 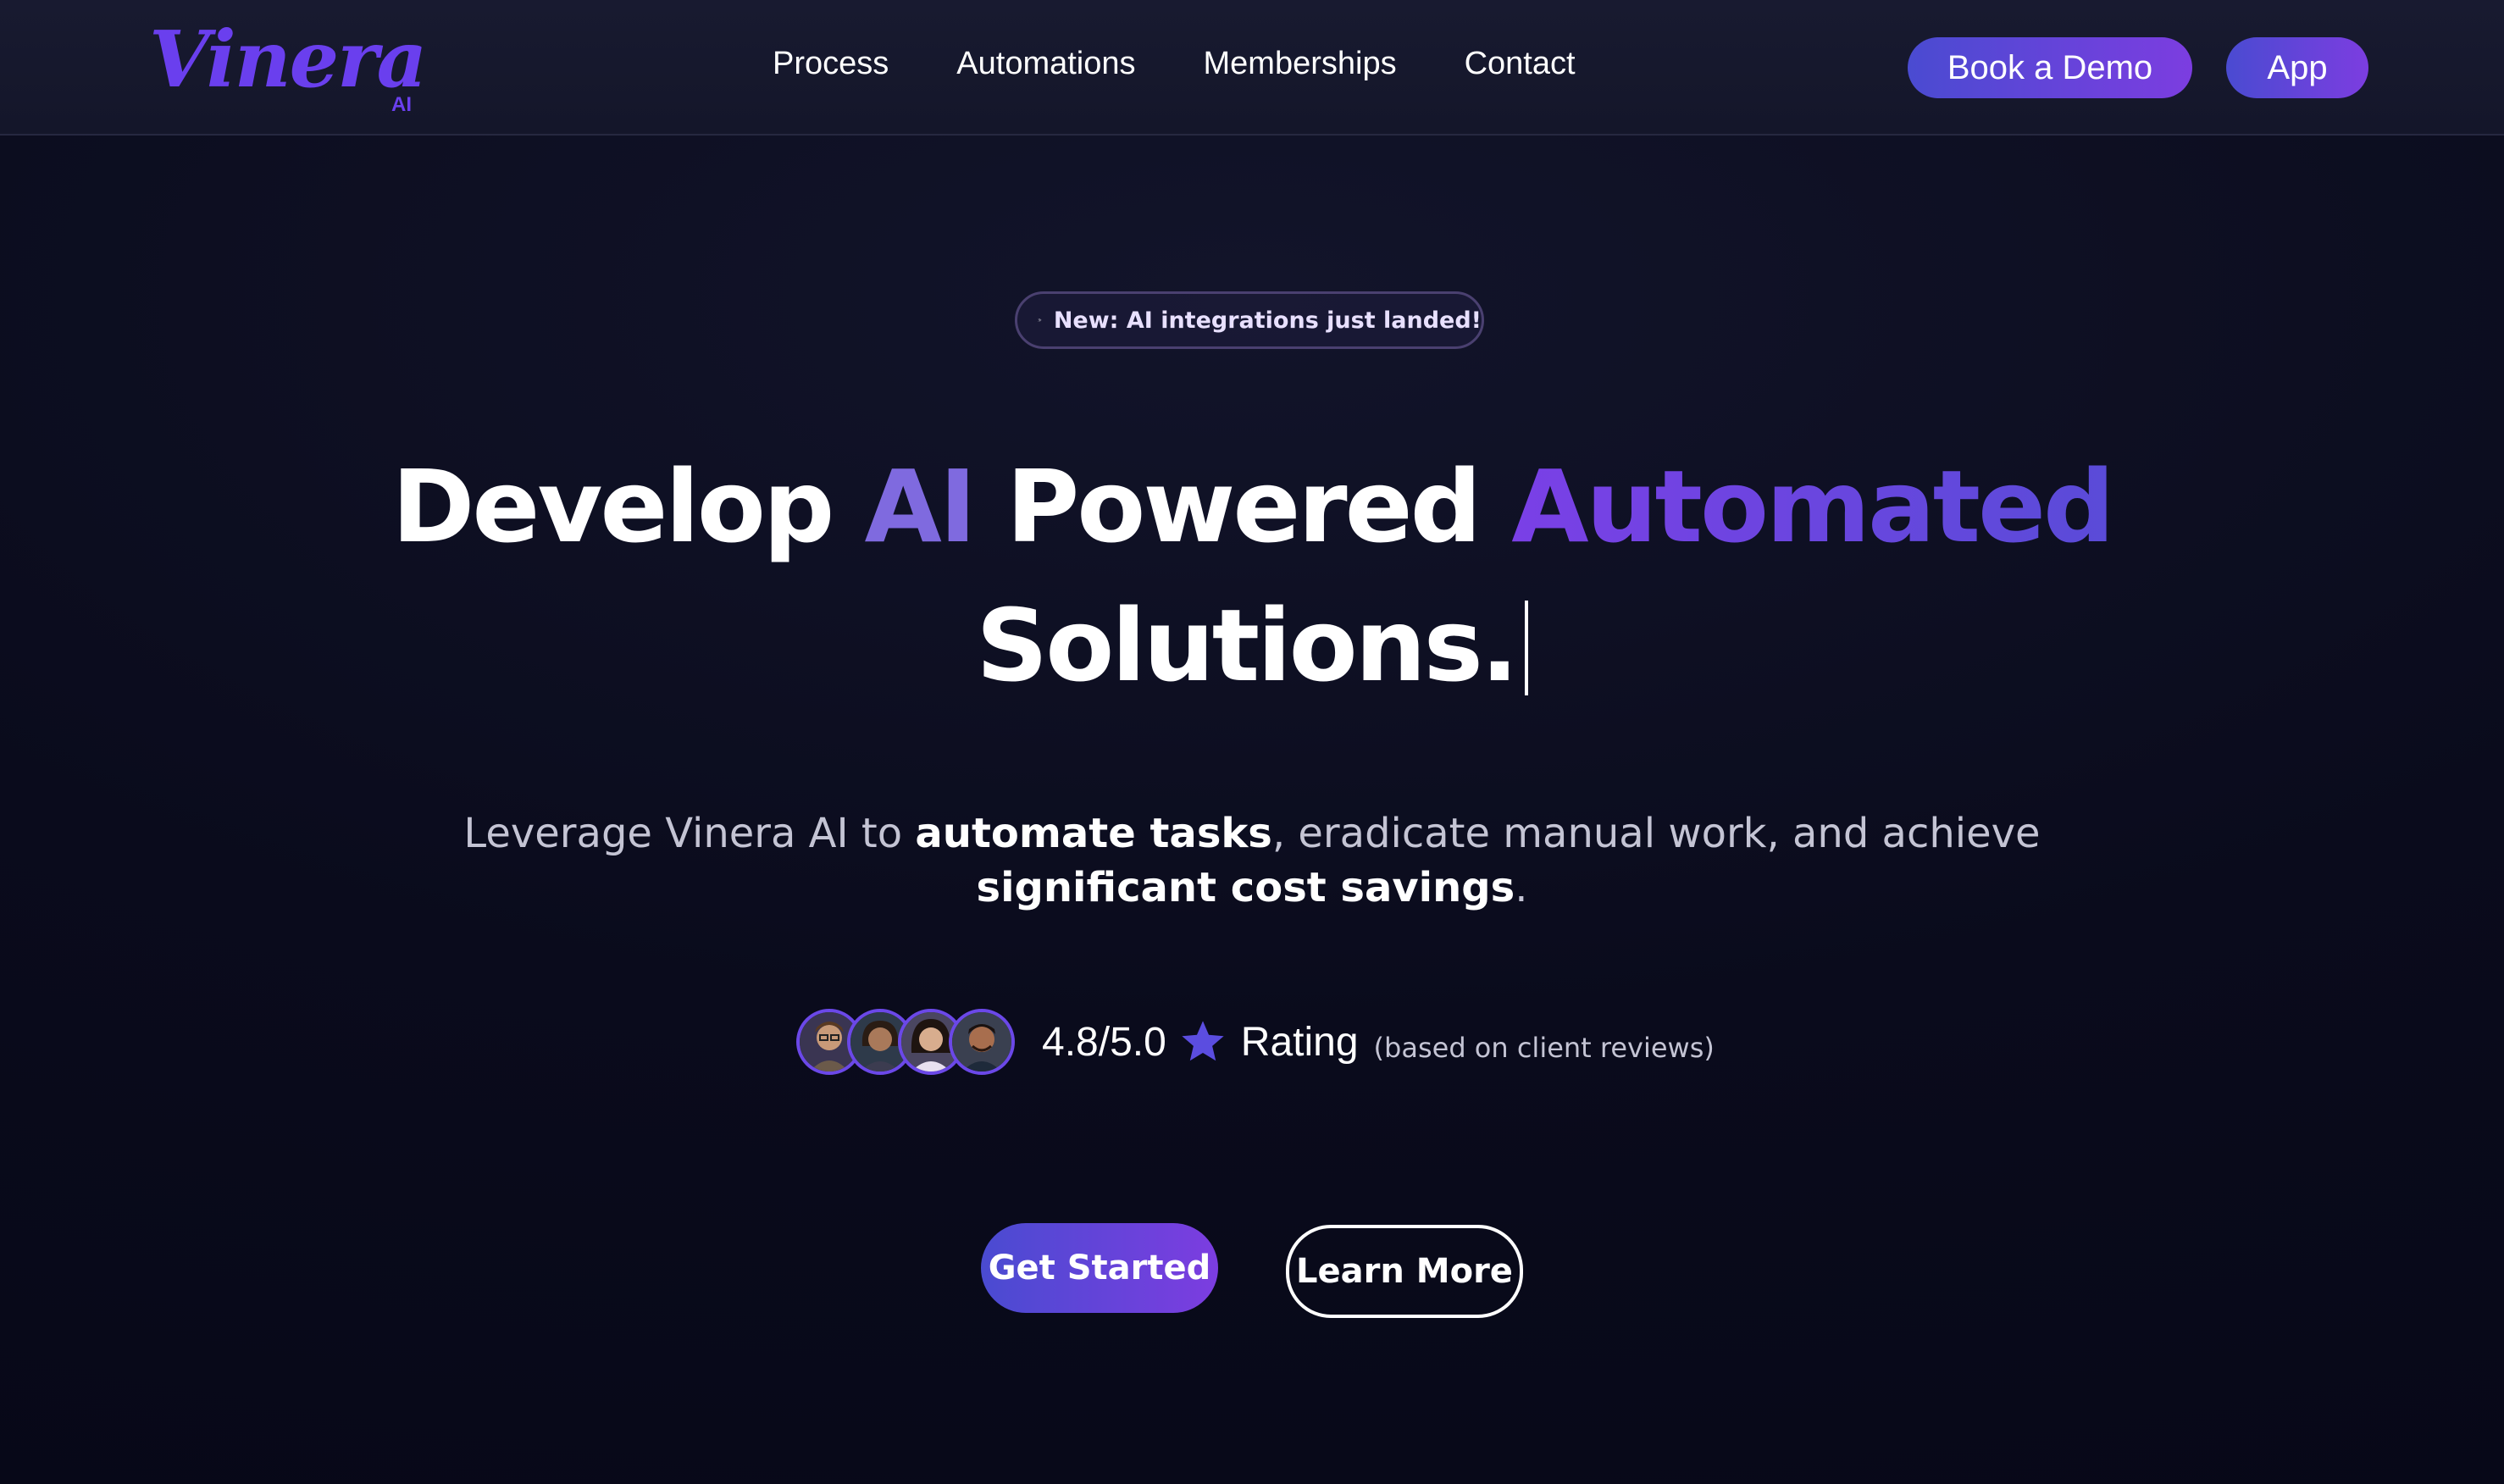 I want to click on subtext-part-1: Leverage Vinera AI to, so click(x=689, y=833).